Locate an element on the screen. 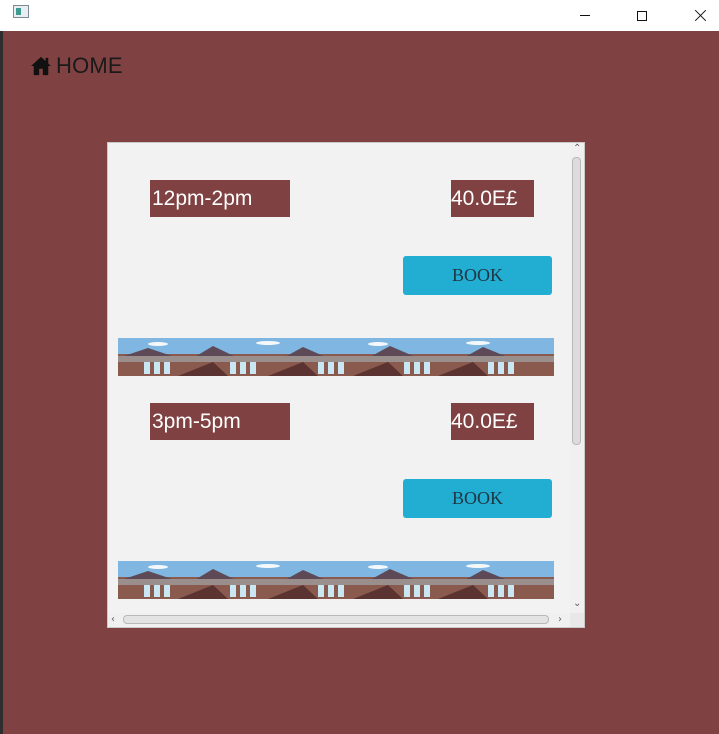  vertical-scrollbar: ⌃ ⌄ is located at coordinates (577, 378).